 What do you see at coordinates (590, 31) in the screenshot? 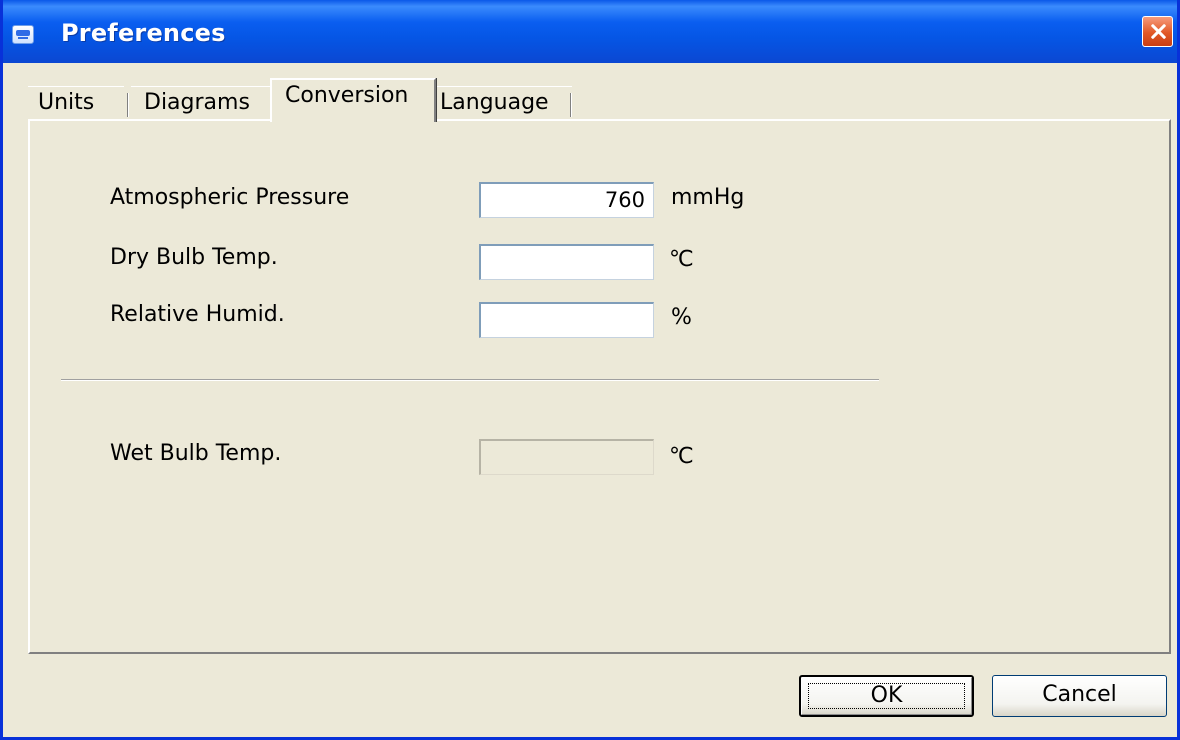
I see `title-bar: Preferences` at bounding box center [590, 31].